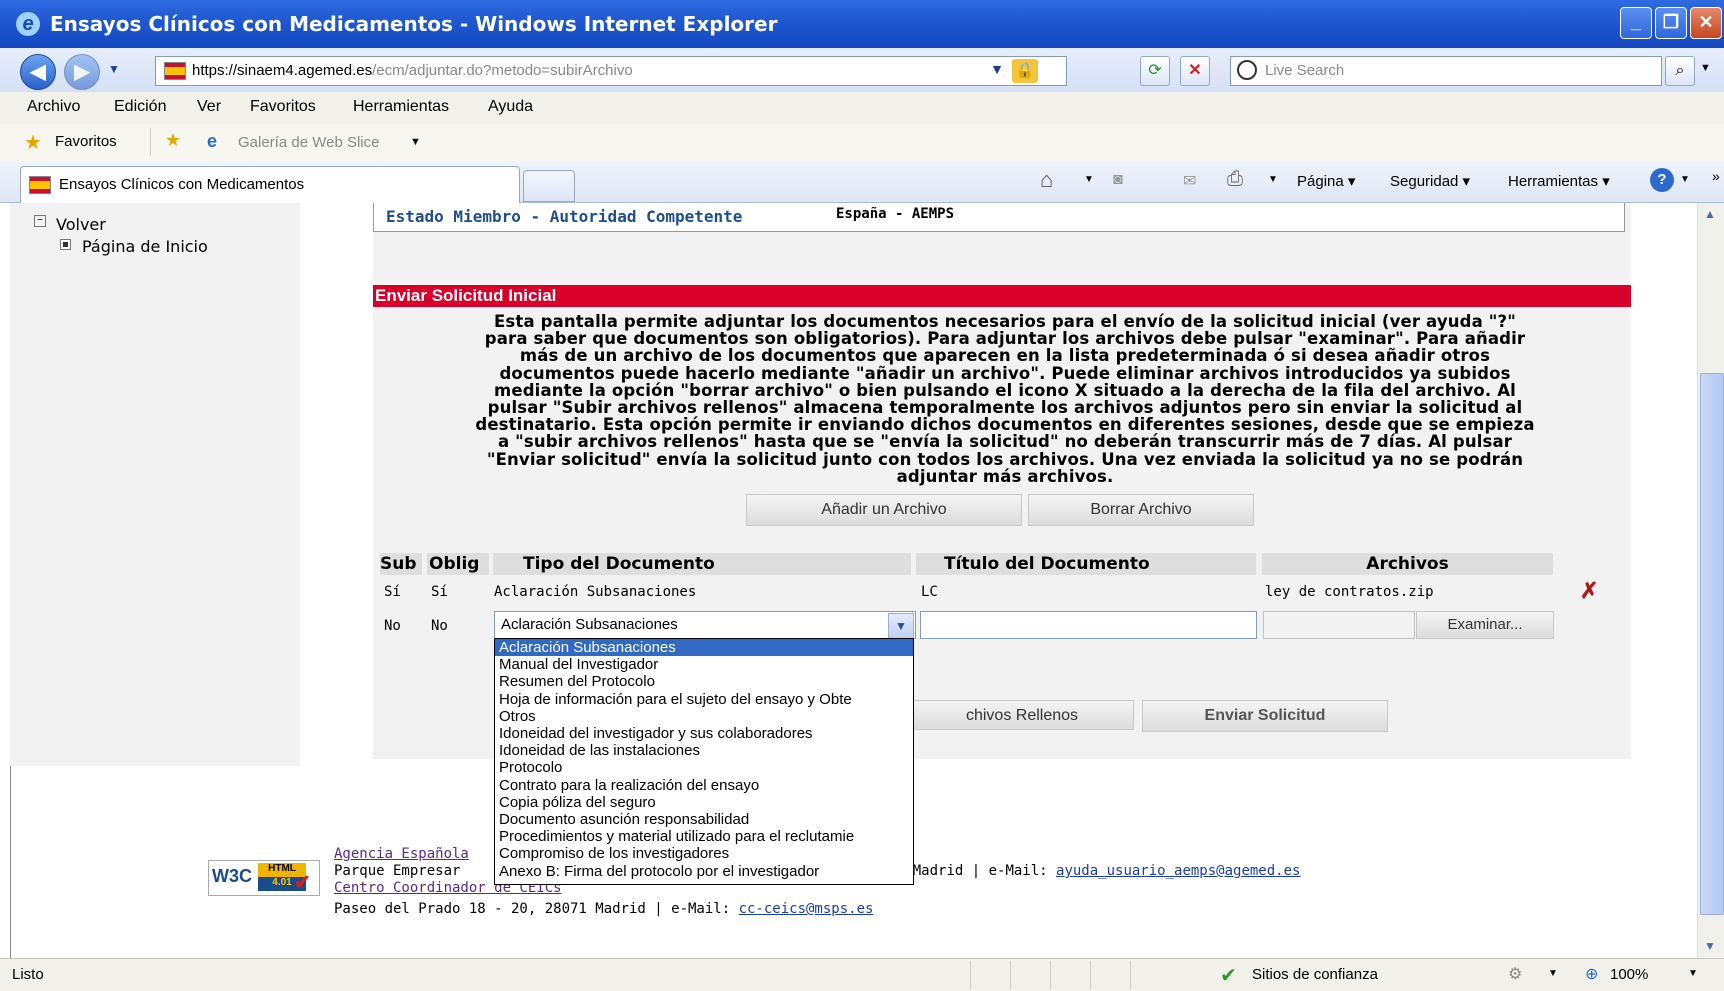 The height and width of the screenshot is (991, 1724). Describe the element at coordinates (53, 107) in the screenshot. I see `menu-archivo: Archivo` at that location.